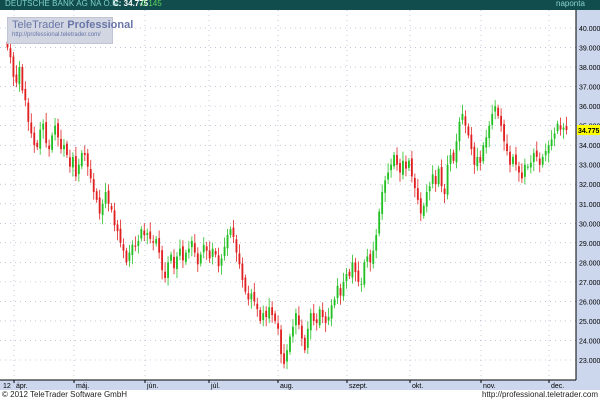  Describe the element at coordinates (589, 185) in the screenshot. I see `y-tick-label: 32.000` at that location.